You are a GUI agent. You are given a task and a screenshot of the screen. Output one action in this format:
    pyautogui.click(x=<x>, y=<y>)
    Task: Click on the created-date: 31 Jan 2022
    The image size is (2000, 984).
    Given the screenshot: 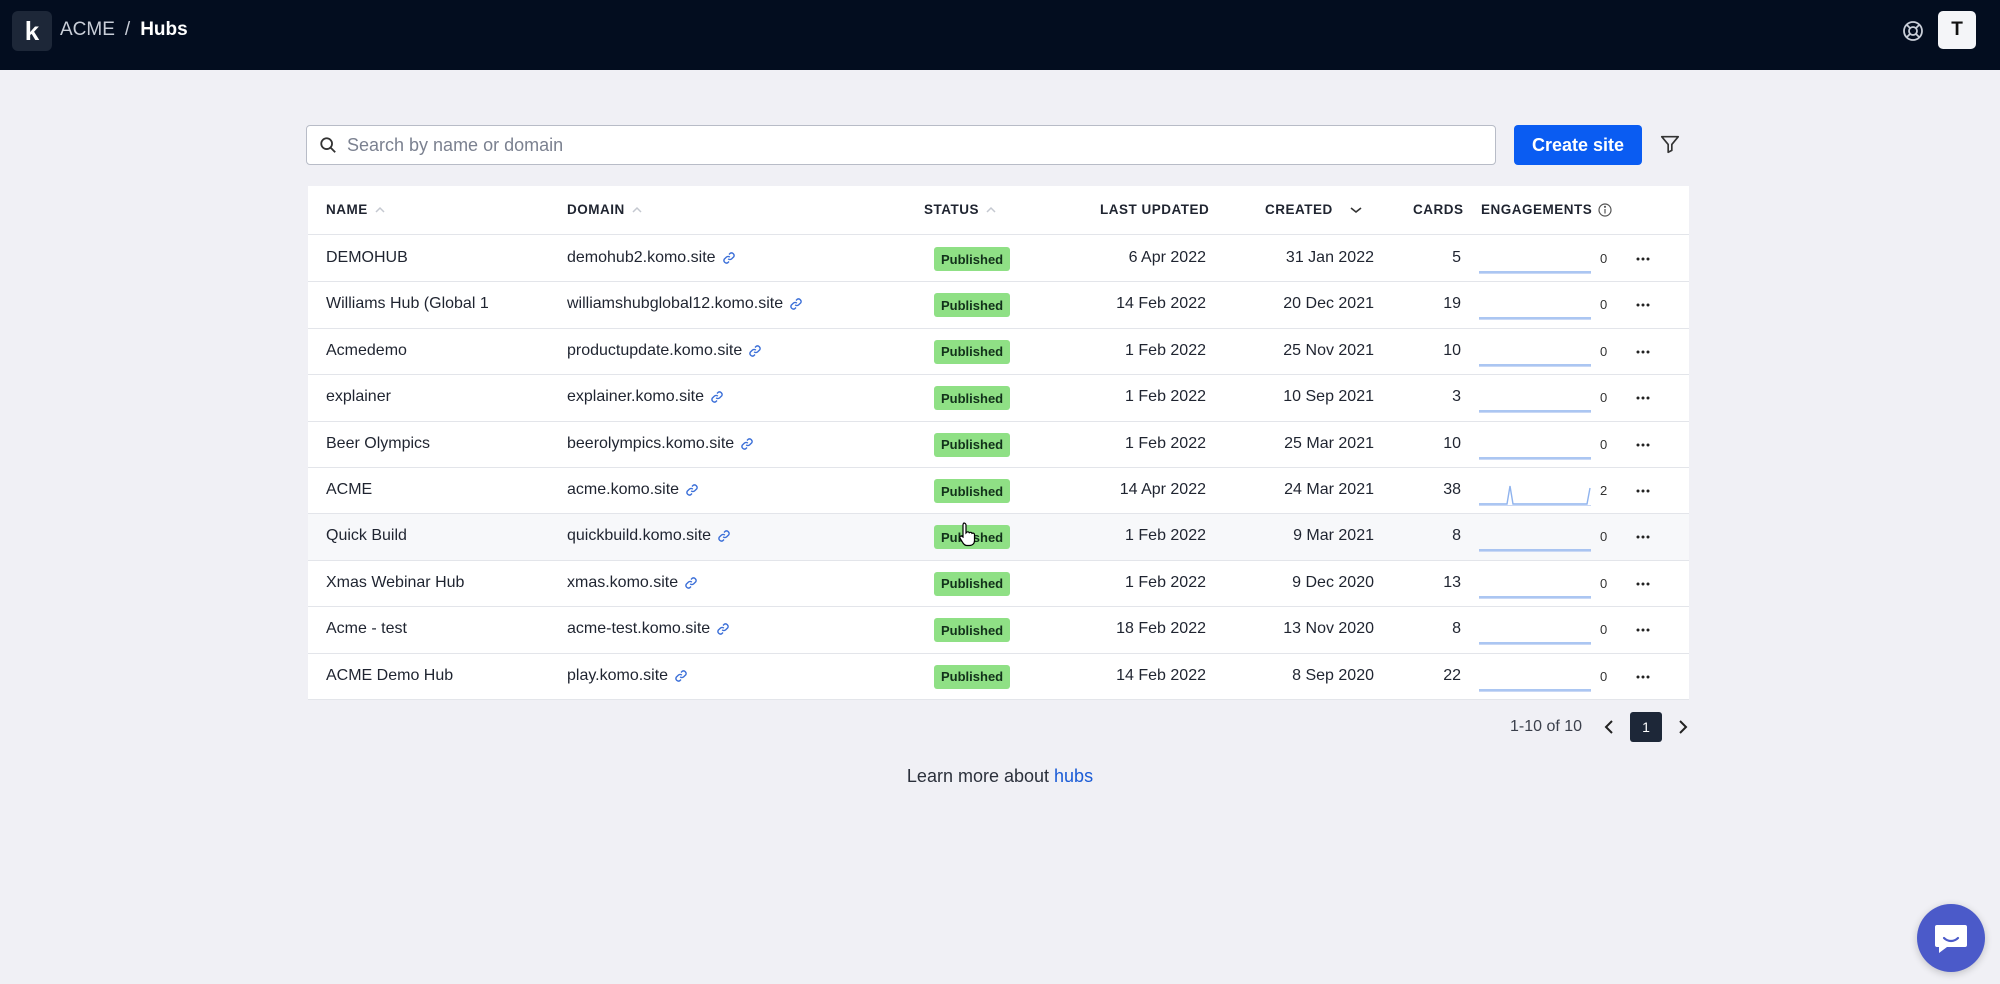 What is the action you would take?
    pyautogui.click(x=1329, y=257)
    